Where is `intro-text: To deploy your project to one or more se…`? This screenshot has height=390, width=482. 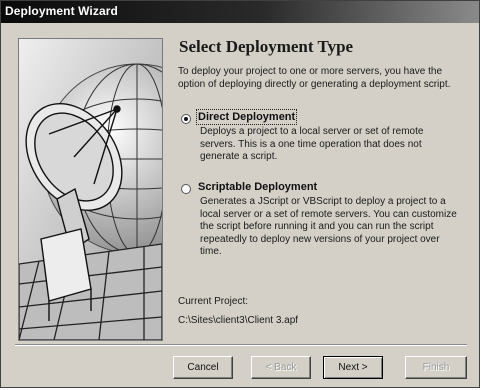 intro-text: To deploy your project to one or more se… is located at coordinates (314, 78).